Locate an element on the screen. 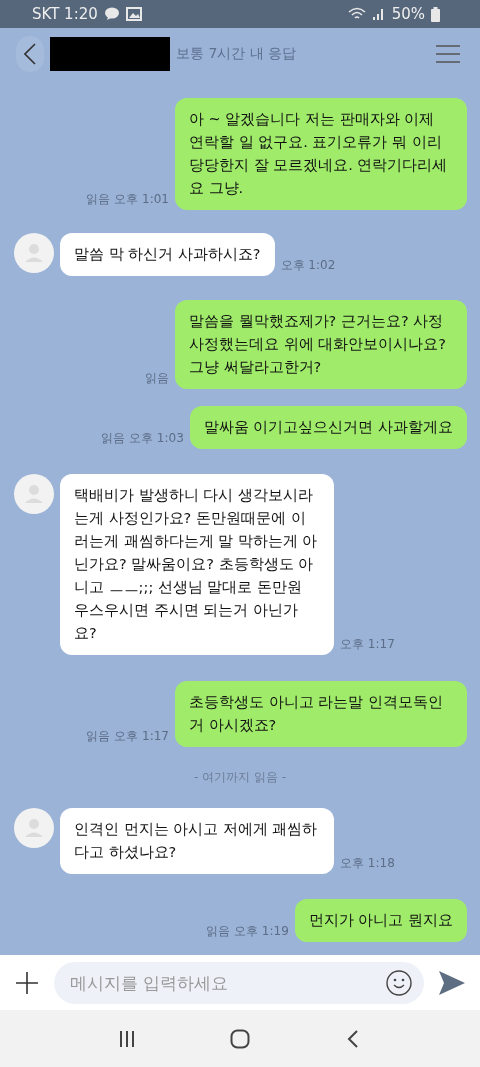 The image size is (480, 1067). read-time-label: 읽음 is located at coordinates (157, 378).